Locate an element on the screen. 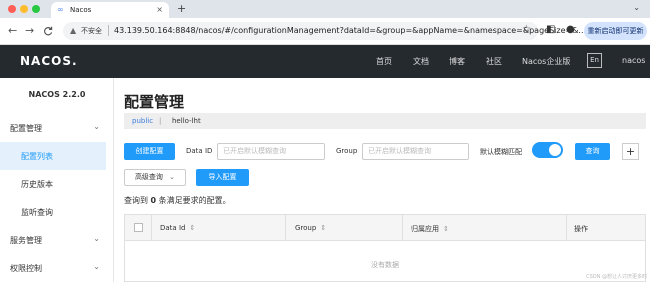 Image resolution: width=650 pixels, height=282 pixels. browser-tab: ∞ Nacos × is located at coordinates (110, 10).